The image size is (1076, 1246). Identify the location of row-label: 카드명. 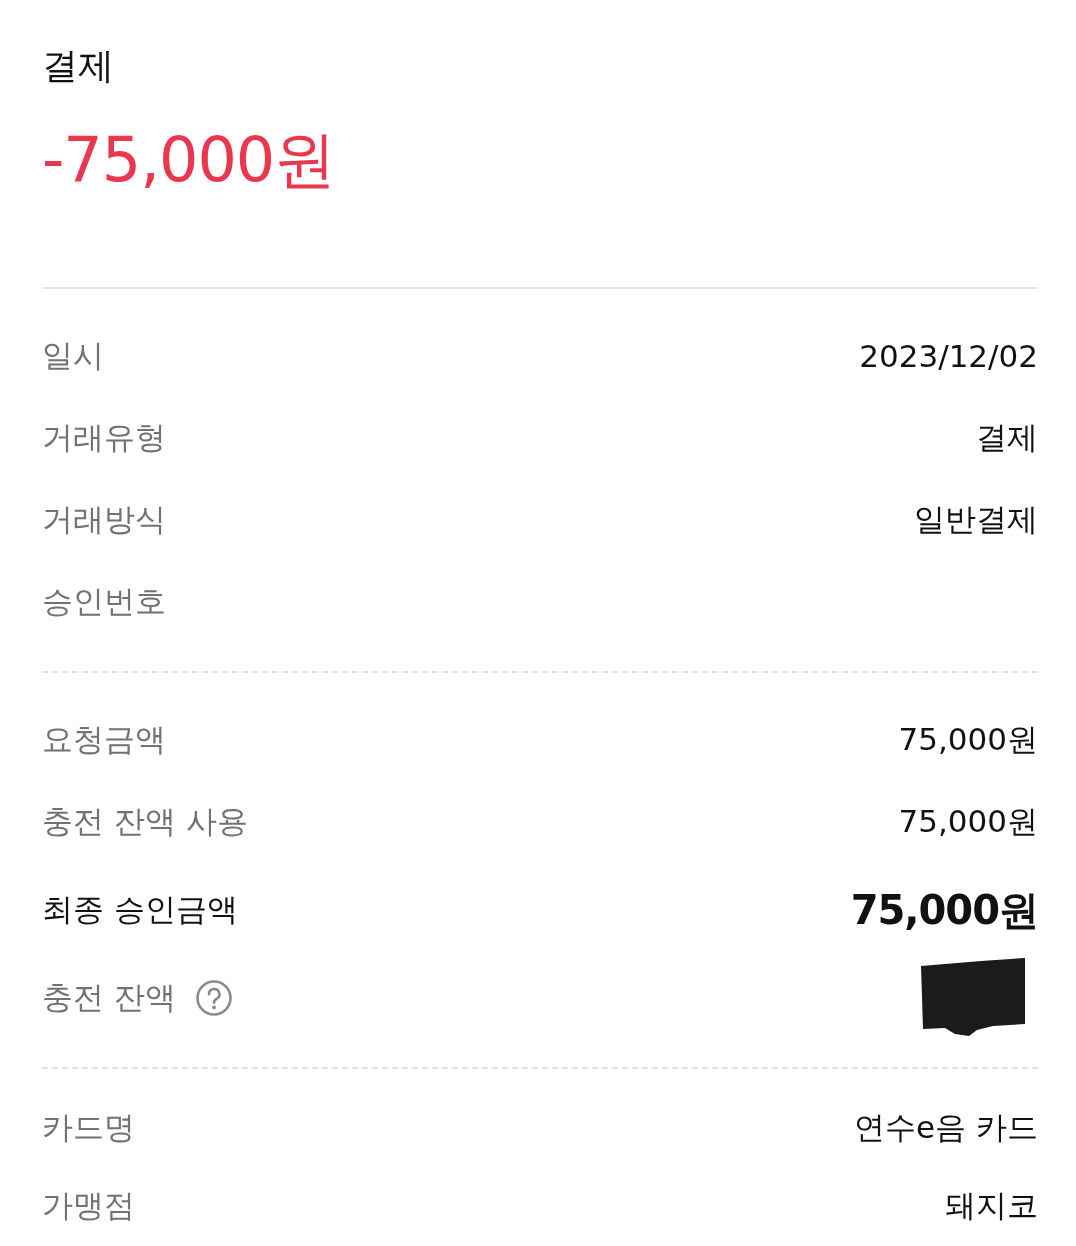
(88, 1127).